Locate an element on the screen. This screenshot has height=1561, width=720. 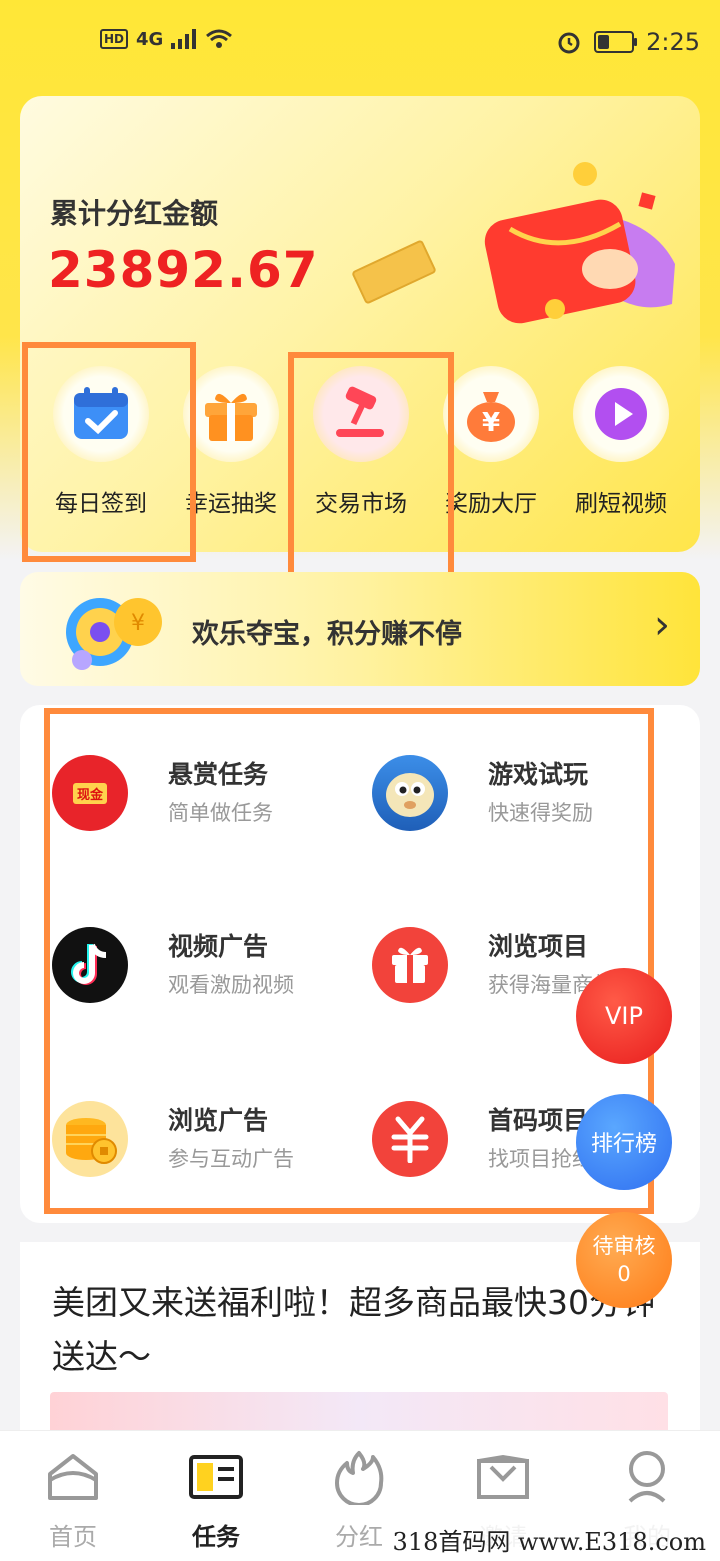
feature-label: 刷短视频 is located at coordinates (621, 504).